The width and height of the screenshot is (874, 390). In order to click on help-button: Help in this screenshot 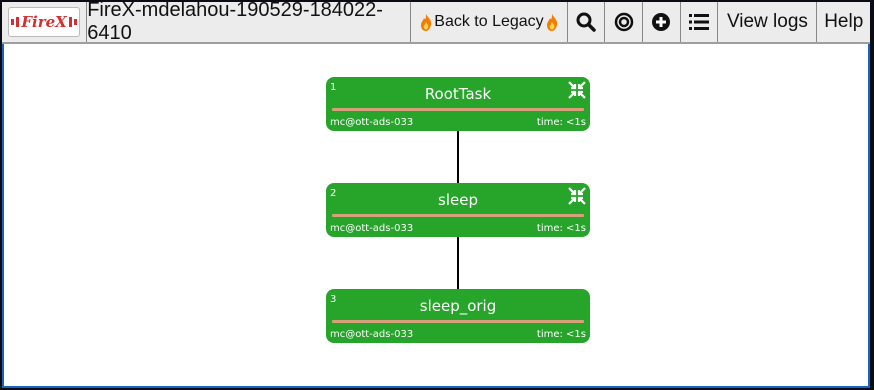, I will do `click(843, 22)`.